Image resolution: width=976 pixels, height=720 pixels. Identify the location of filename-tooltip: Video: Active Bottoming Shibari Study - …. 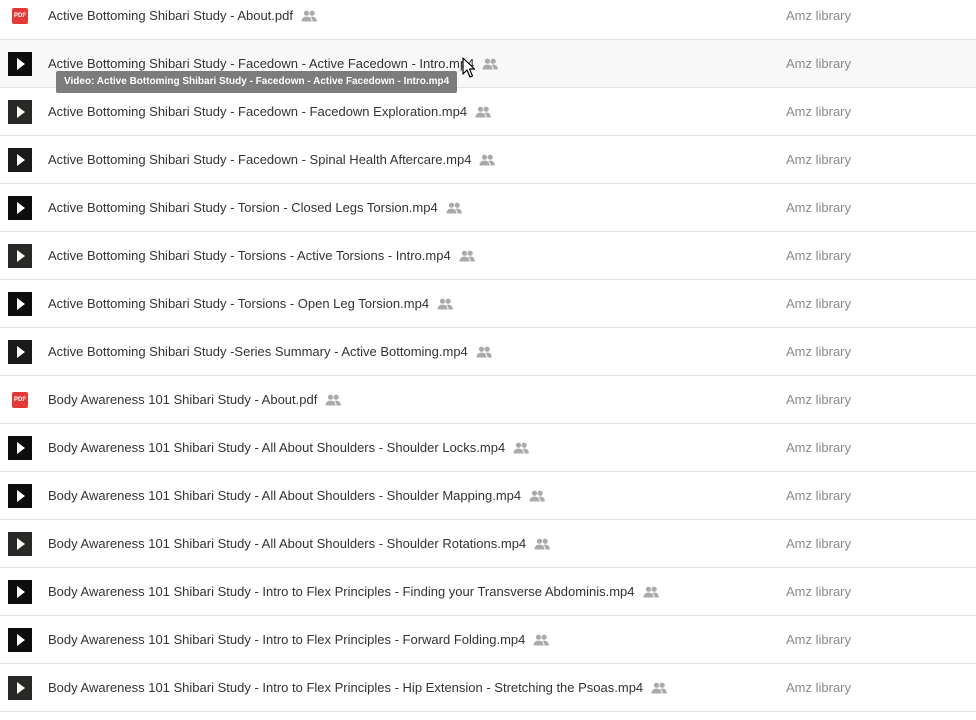
(257, 82).